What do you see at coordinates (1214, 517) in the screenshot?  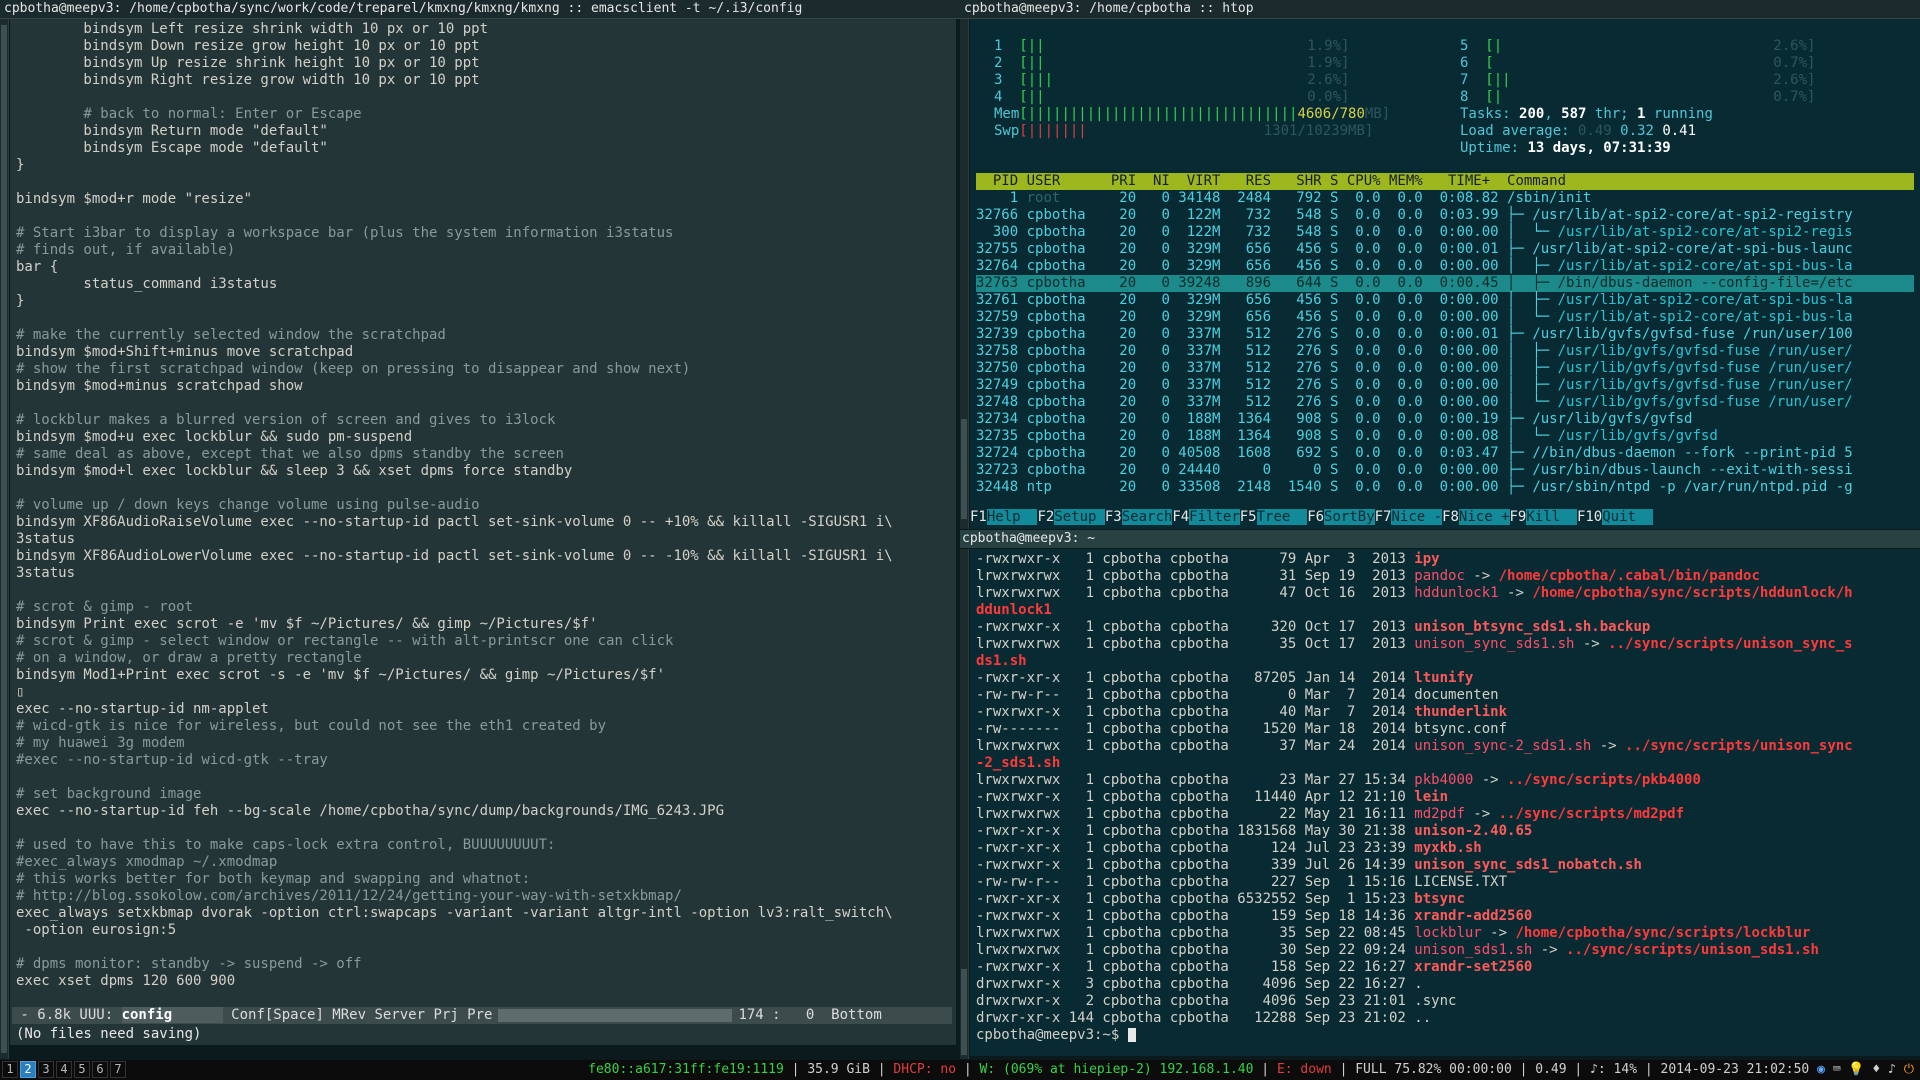 I see `function-key-label: Filter` at bounding box center [1214, 517].